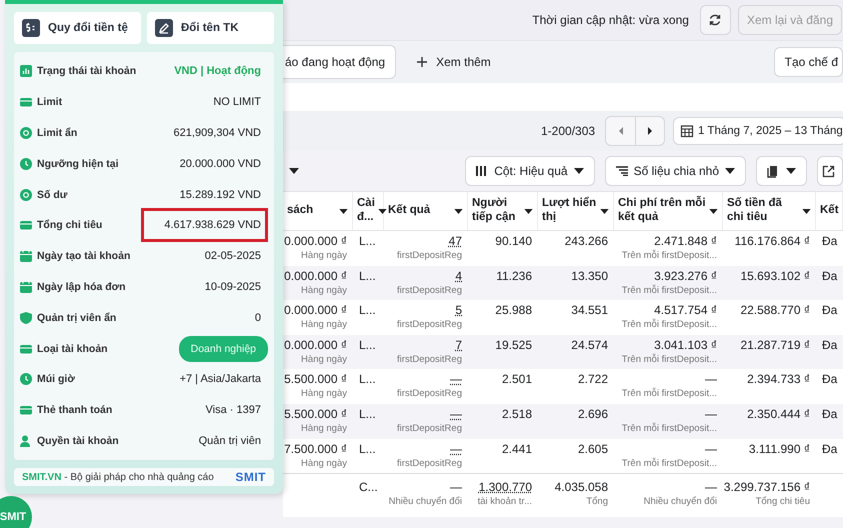 This screenshot has width=843, height=528. I want to click on field-value: 20.000.000 VND, so click(220, 164).